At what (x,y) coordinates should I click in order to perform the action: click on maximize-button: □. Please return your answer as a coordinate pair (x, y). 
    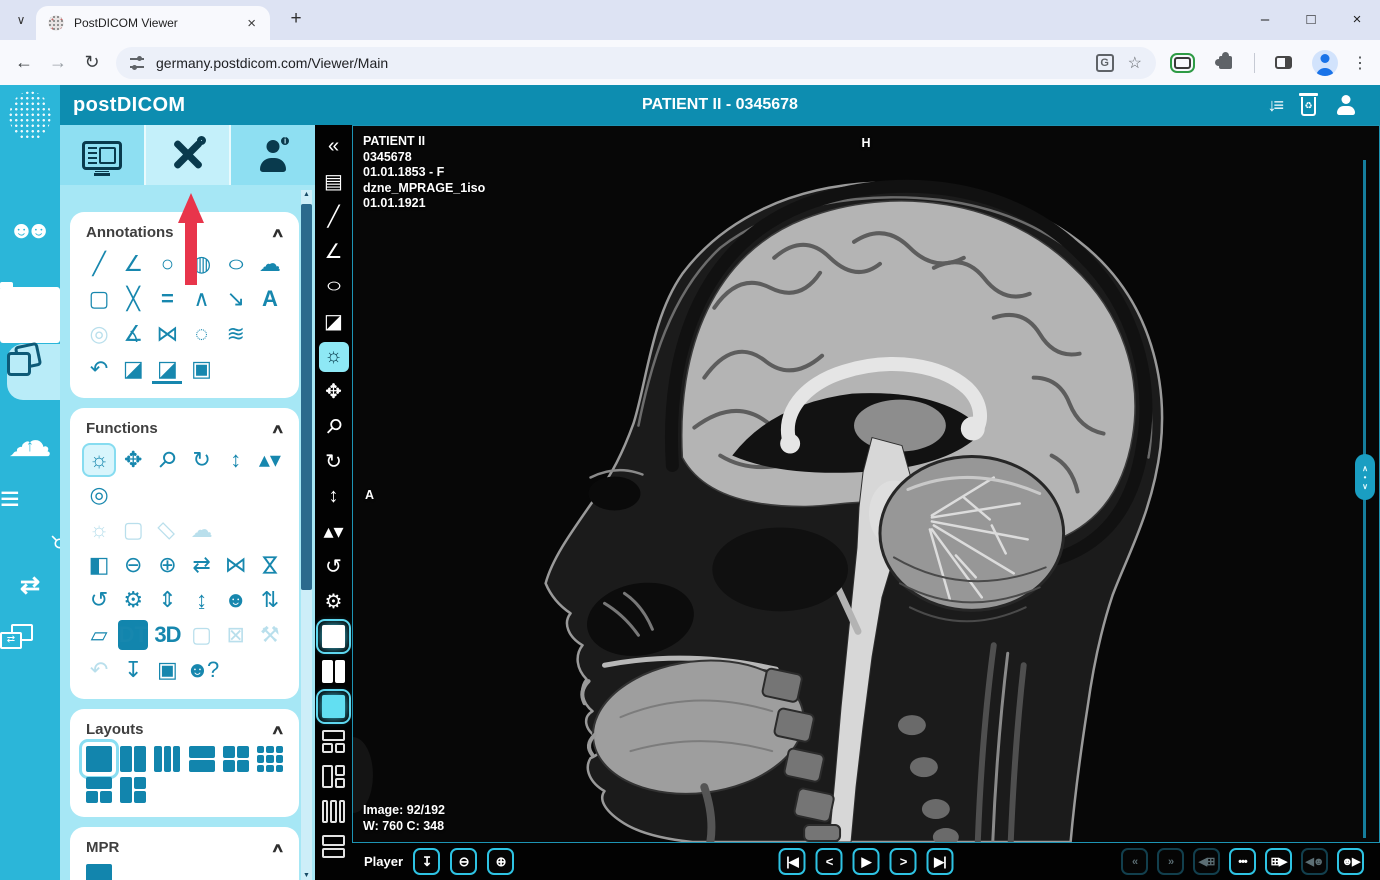
    Looking at the image, I should click on (1311, 19).